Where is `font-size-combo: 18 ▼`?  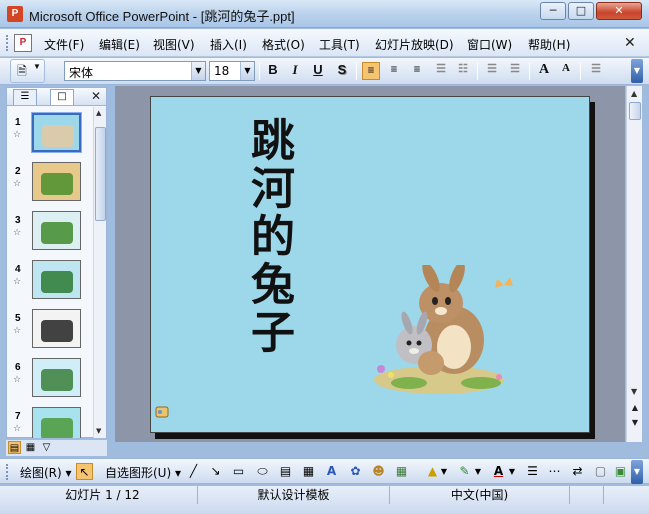
font-size-combo: 18 ▼ is located at coordinates (232, 71).